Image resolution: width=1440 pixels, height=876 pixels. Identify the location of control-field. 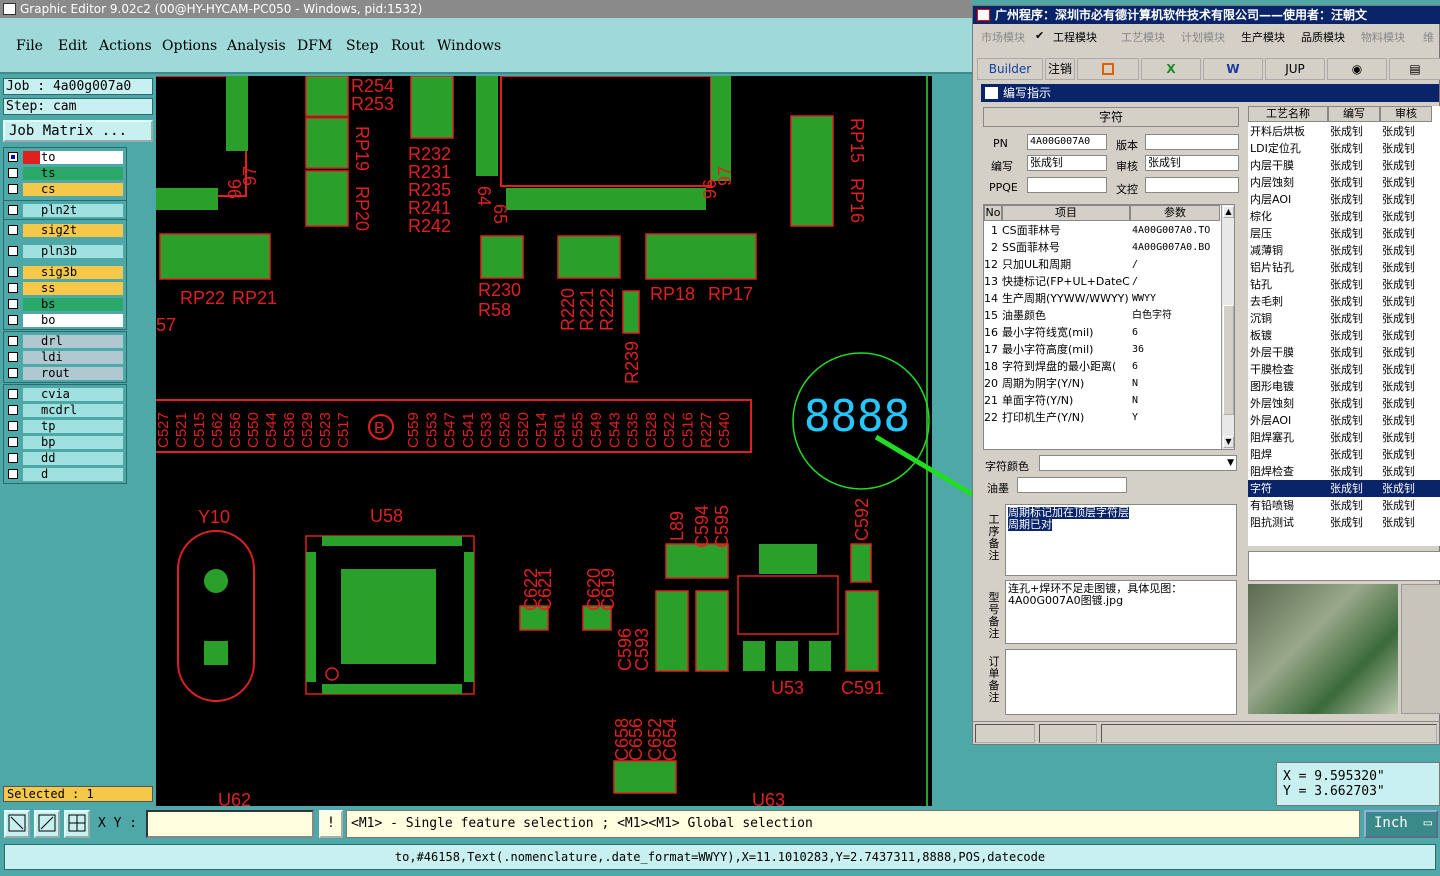
(1192, 185).